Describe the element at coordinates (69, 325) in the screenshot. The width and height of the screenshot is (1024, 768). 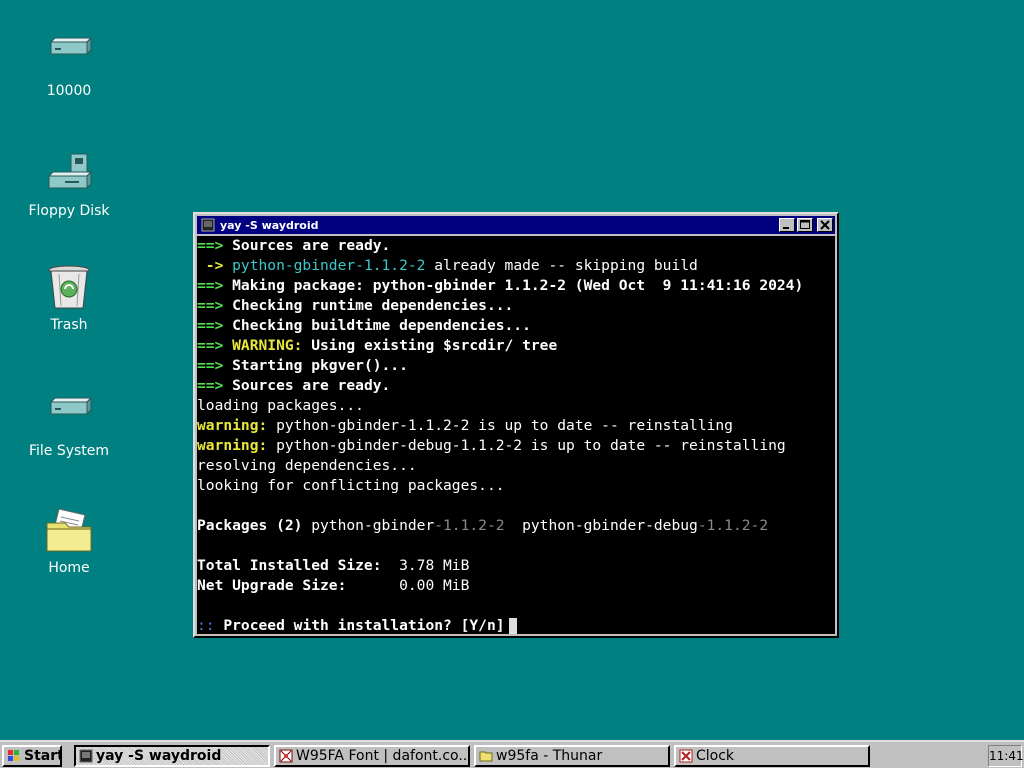
I see `desktop-icon-label: Trash` at that location.